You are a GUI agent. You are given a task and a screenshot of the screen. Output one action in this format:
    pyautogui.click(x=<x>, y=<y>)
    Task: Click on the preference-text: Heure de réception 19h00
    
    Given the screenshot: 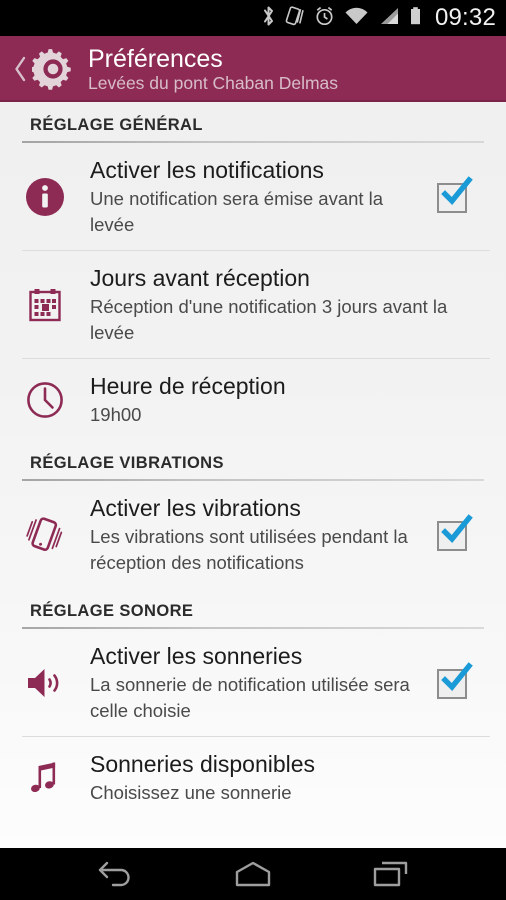 What is the action you would take?
    pyautogui.click(x=291, y=399)
    